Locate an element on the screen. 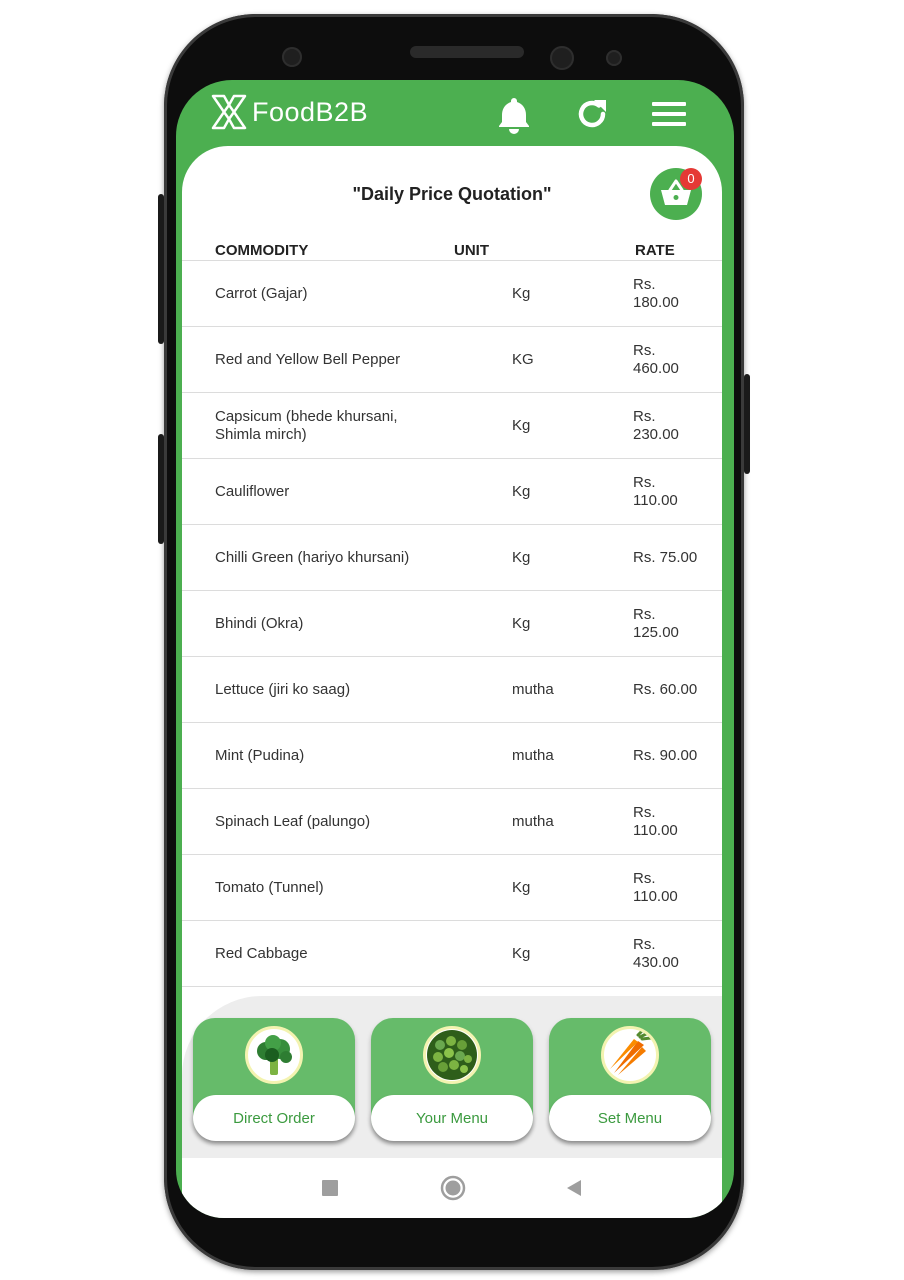  app-header: FoodB2B is located at coordinates (455, 115).